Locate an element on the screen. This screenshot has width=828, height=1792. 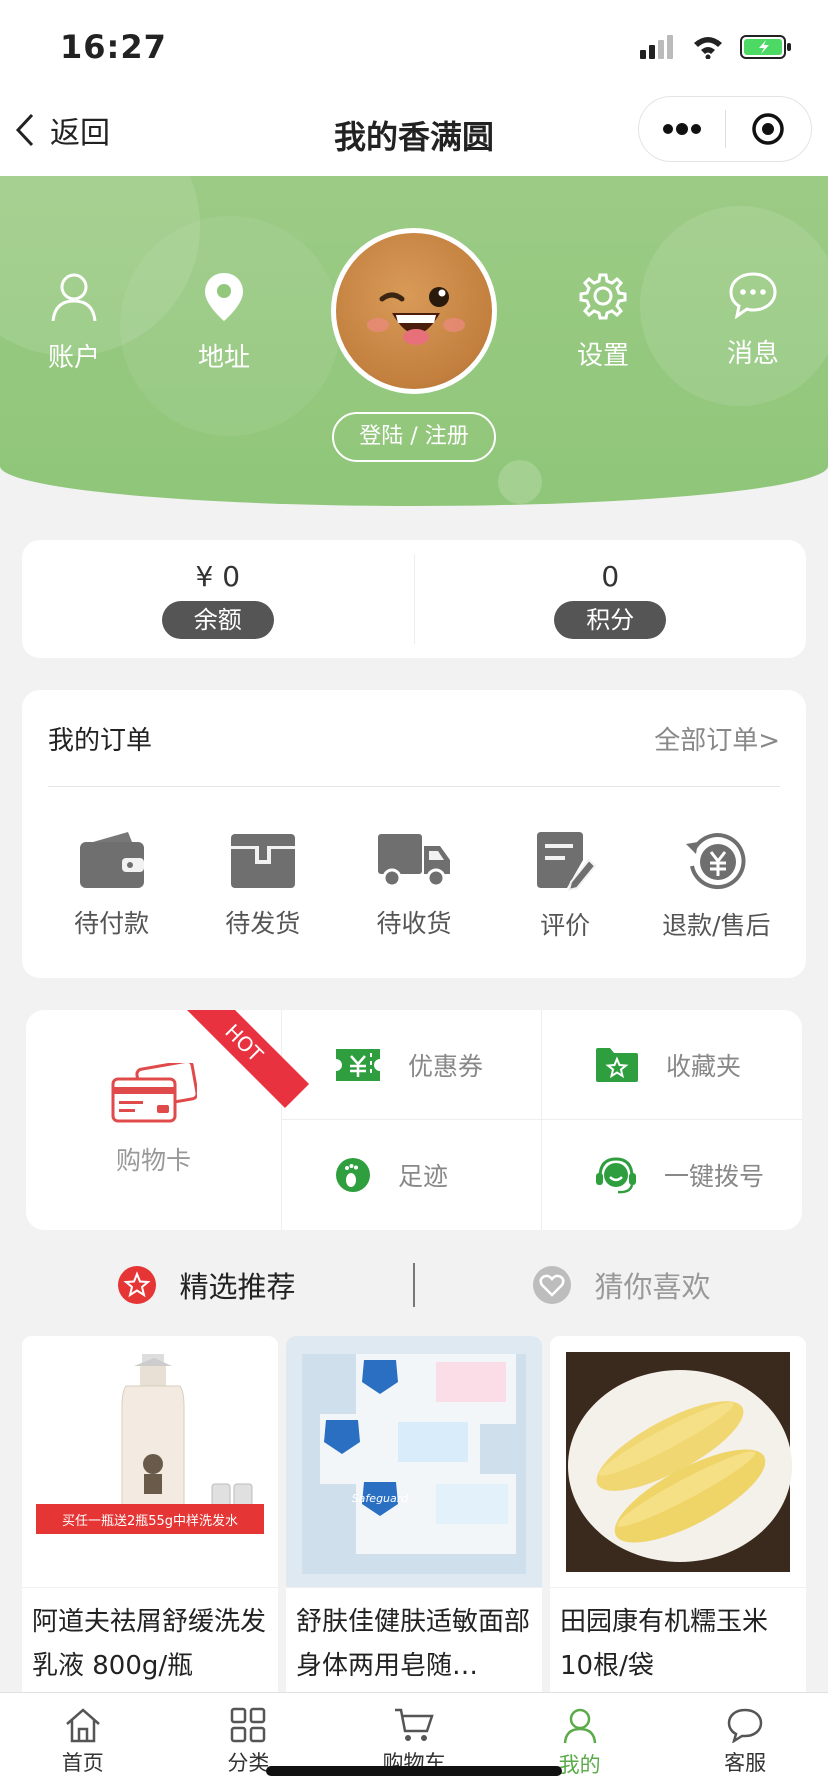
footprint-entry: 足迹 is located at coordinates (412, 1175).